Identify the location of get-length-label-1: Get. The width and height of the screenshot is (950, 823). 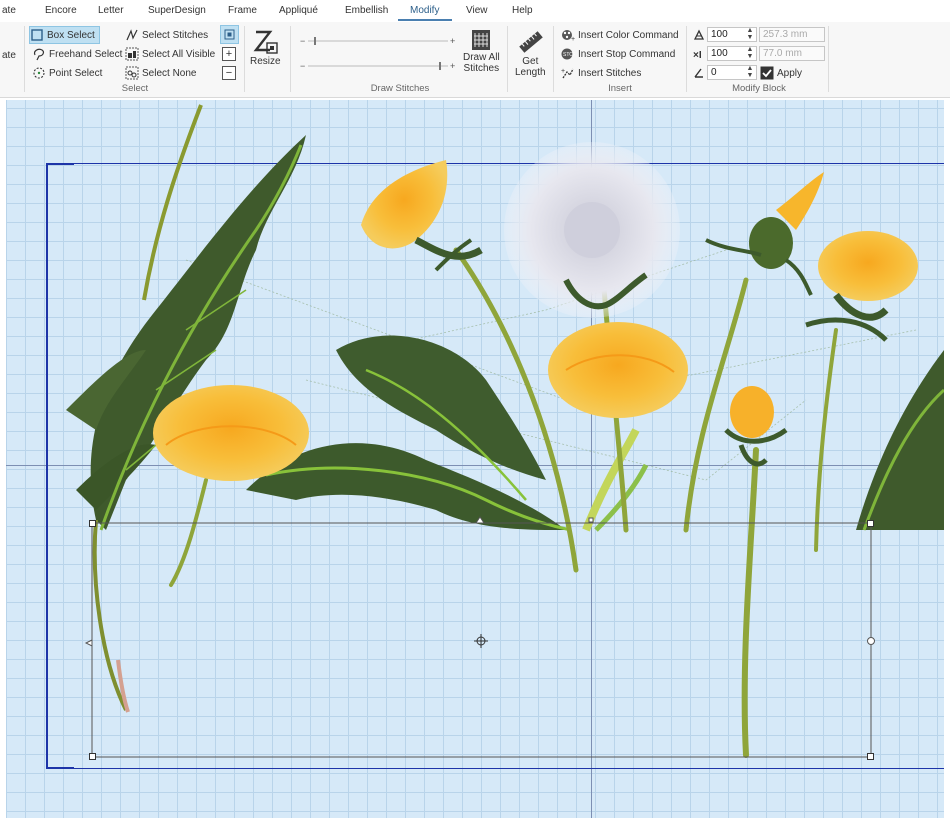
(530, 61).